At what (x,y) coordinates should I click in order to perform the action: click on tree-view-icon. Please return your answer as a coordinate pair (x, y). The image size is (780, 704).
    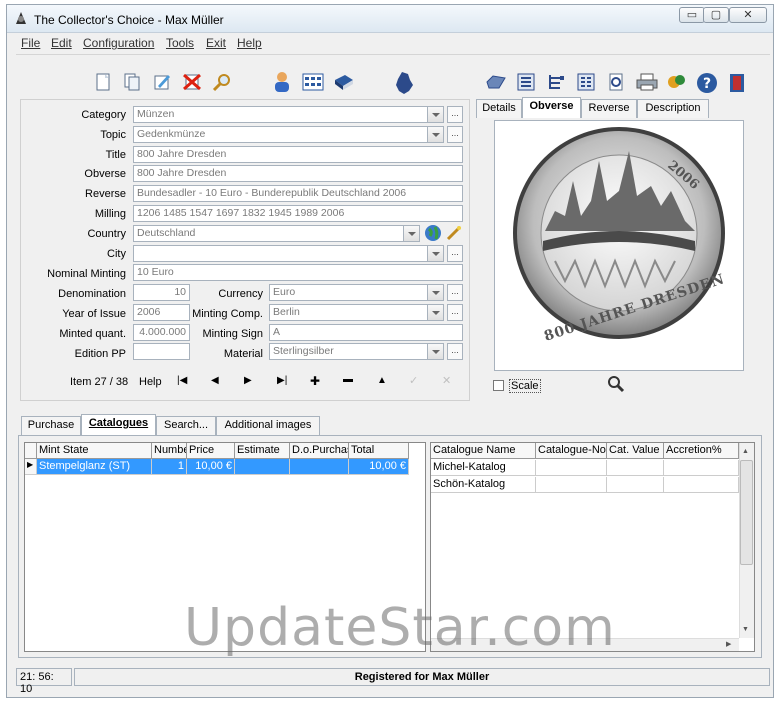
    Looking at the image, I should click on (556, 82).